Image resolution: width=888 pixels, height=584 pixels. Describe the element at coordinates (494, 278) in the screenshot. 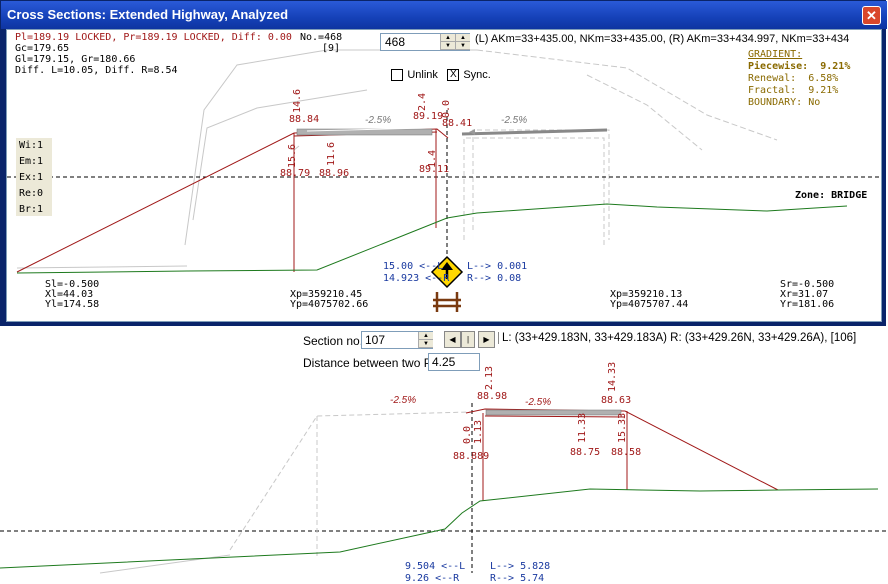

I see `offset-right-r: R--> 0.08` at that location.